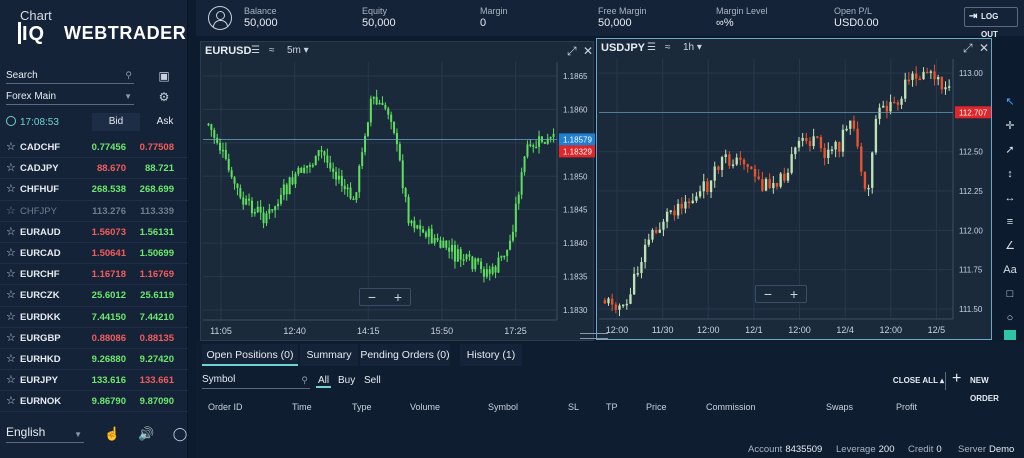  Describe the element at coordinates (157, 274) in the screenshot. I see `watchlist-ask: 1.16769` at that location.